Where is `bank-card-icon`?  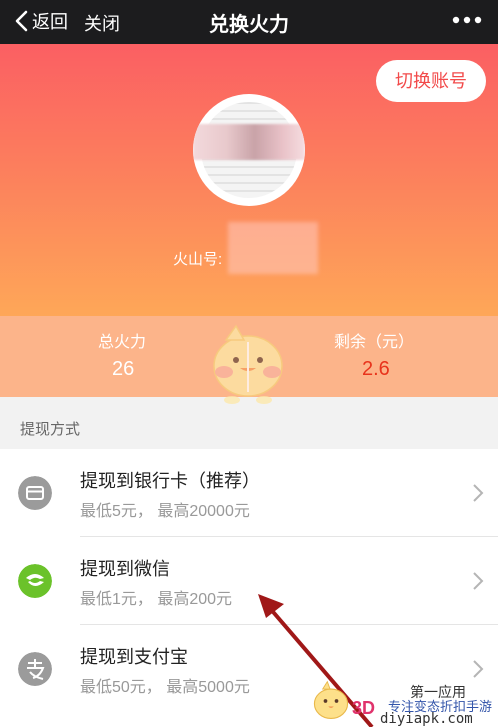 bank-card-icon is located at coordinates (35, 493).